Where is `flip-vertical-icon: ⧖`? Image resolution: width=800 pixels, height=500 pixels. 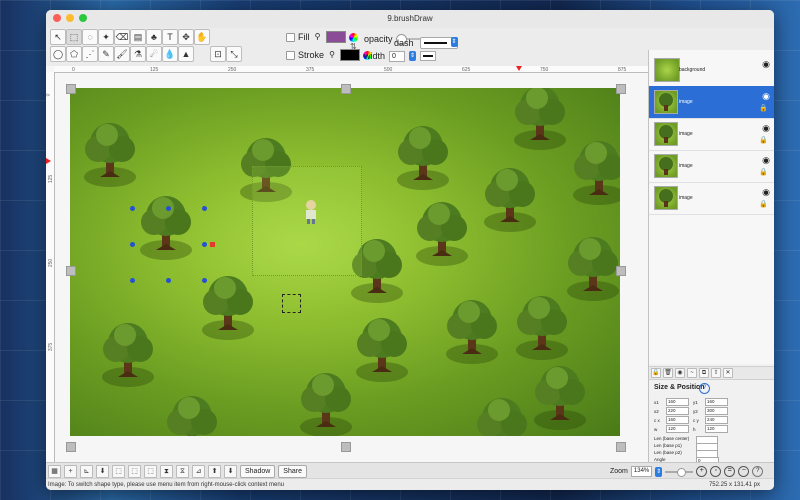
flip-vertical-icon: ⧖ is located at coordinates (182, 471).